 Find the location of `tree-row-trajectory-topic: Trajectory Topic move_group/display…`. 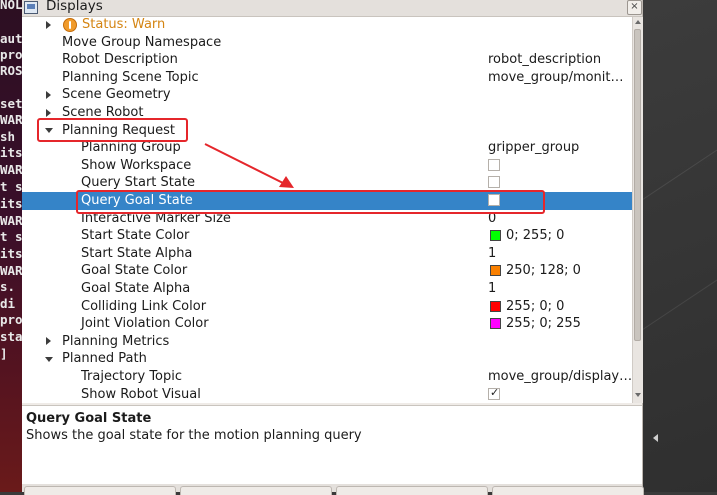

tree-row-trajectory-topic: Trajectory Topic move_group/display… is located at coordinates (327, 377).